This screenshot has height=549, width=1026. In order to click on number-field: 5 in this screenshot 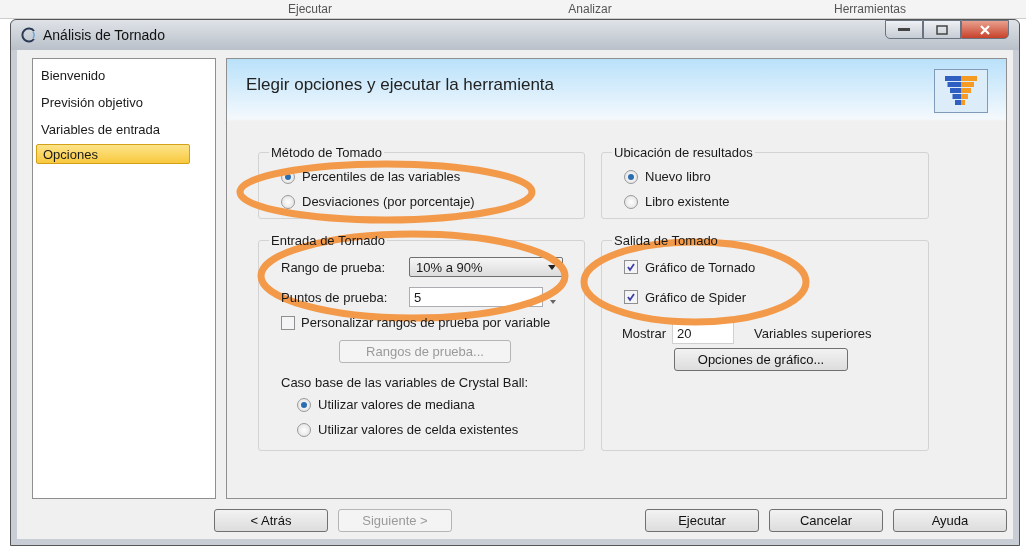, I will do `click(476, 297)`.